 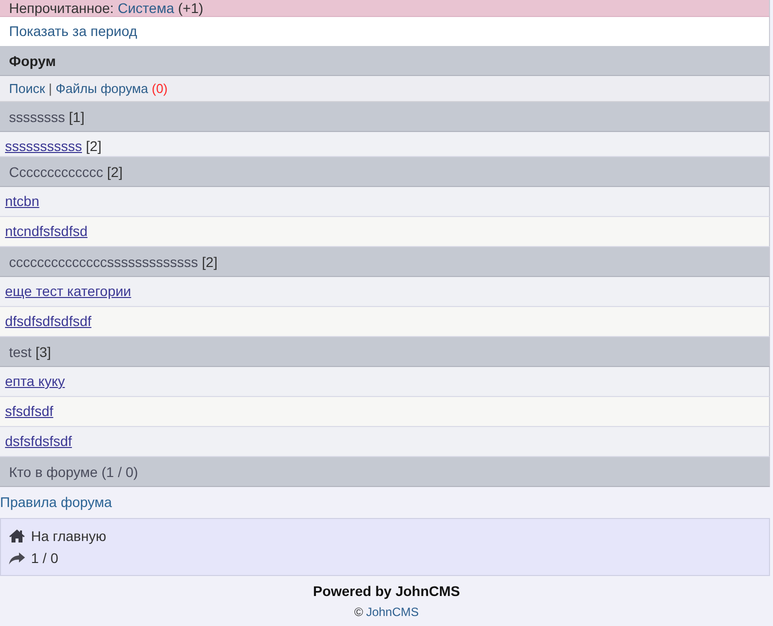 I want to click on powered-text: Powered by JohnCMS, so click(x=386, y=591).